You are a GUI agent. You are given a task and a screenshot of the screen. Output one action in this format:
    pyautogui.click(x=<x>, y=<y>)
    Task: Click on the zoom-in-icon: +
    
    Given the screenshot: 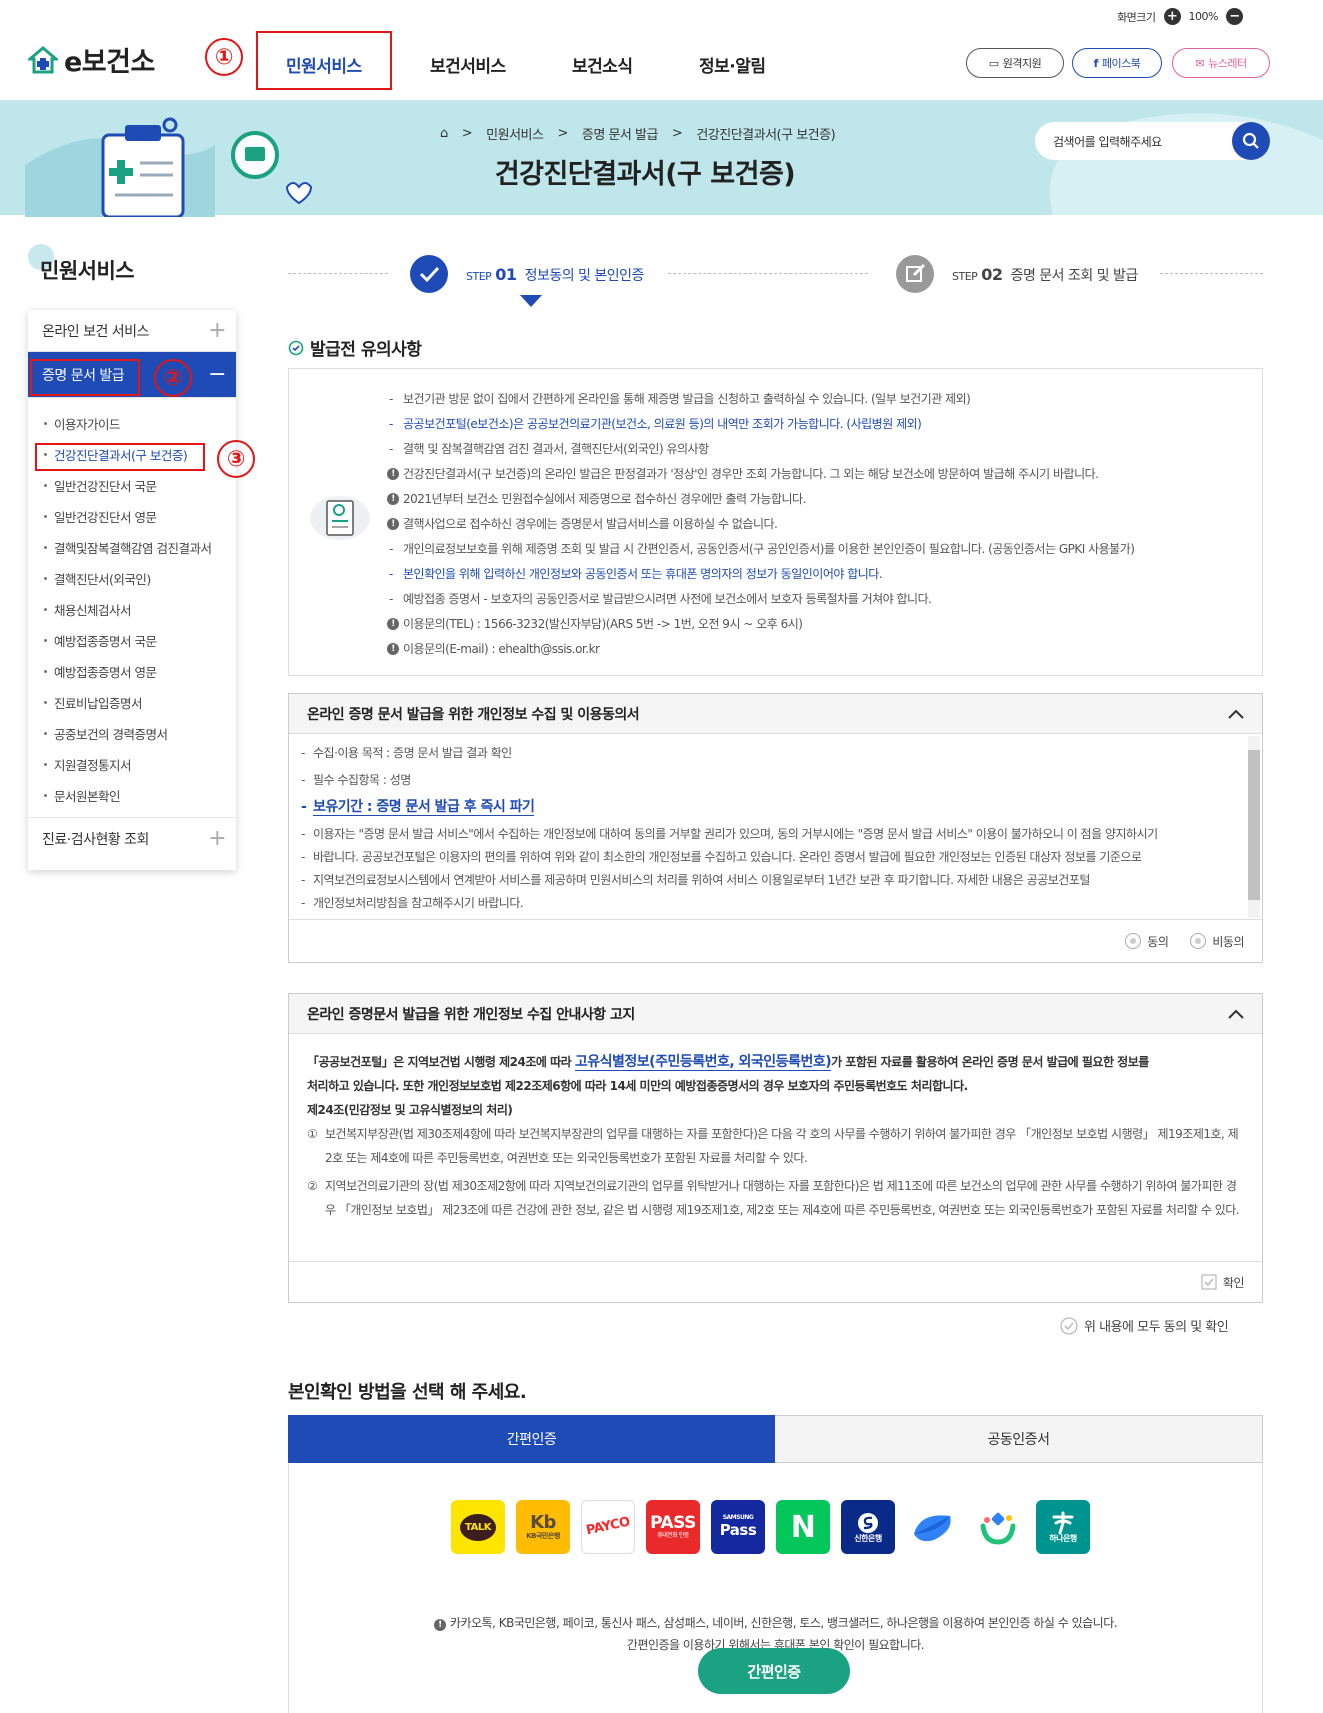 What is the action you would take?
    pyautogui.click(x=1172, y=16)
    